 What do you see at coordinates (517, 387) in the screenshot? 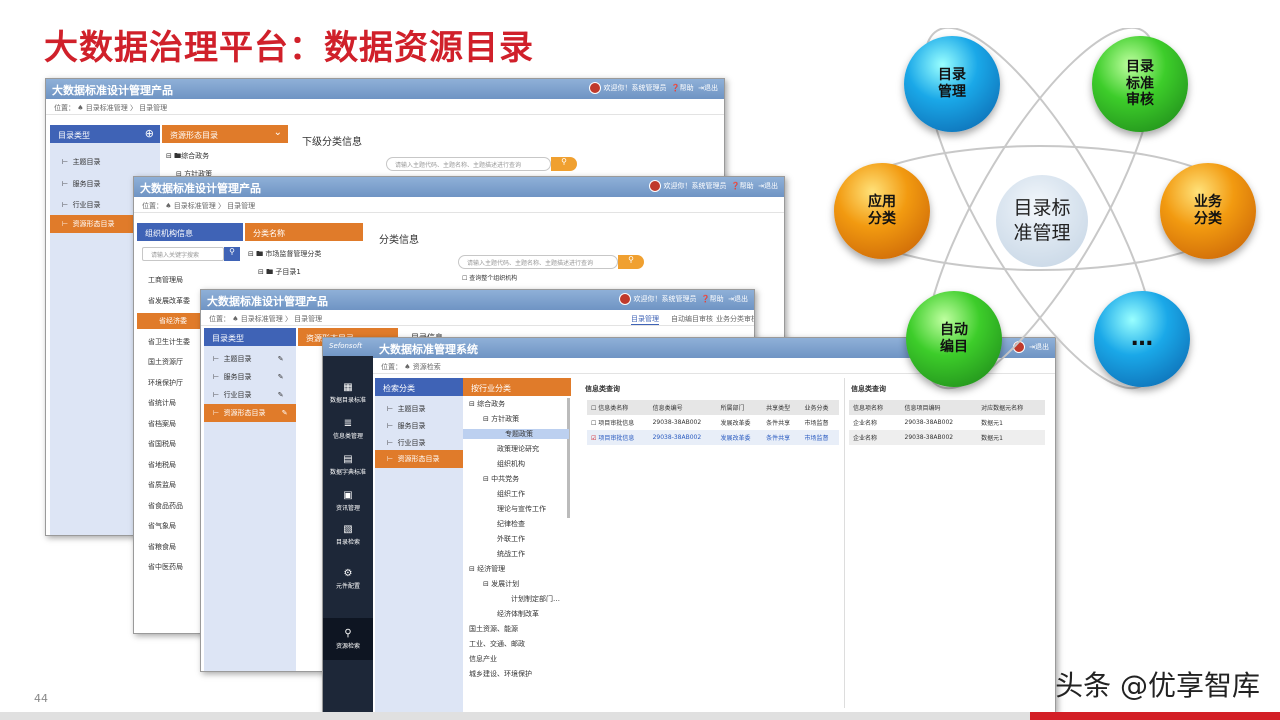
I see `industry-category-header: 按行业分类` at bounding box center [517, 387].